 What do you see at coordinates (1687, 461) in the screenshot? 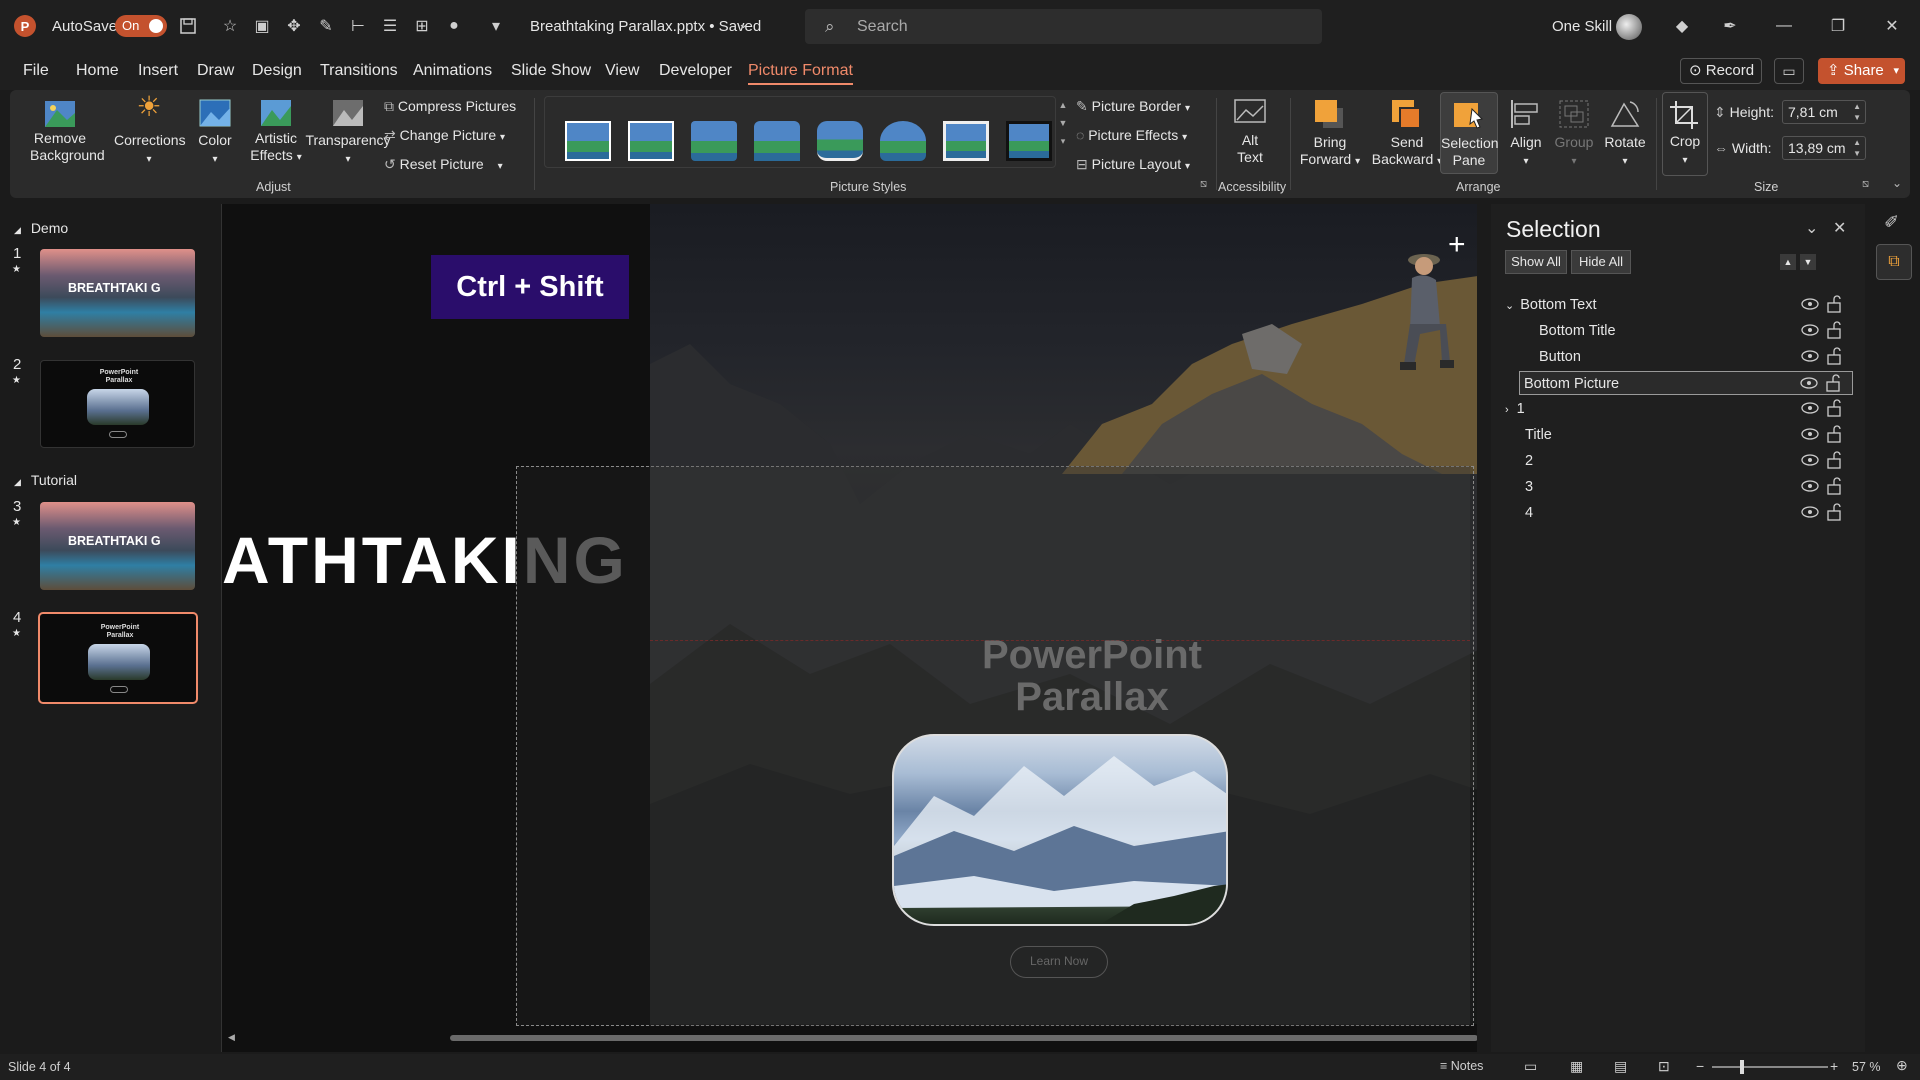
I see `selection-item-2: 2` at bounding box center [1687, 461].